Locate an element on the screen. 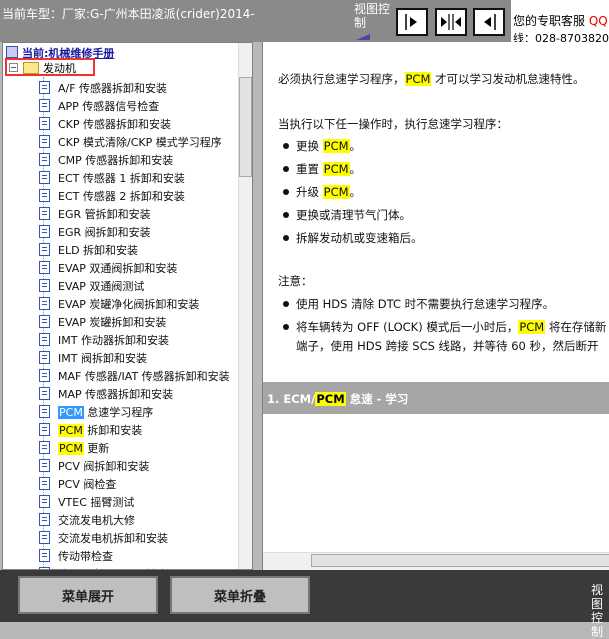 Image resolution: width=609 pixels, height=639 pixels. tree-item-label: EVAP 双通阀测试 is located at coordinates (101, 286).